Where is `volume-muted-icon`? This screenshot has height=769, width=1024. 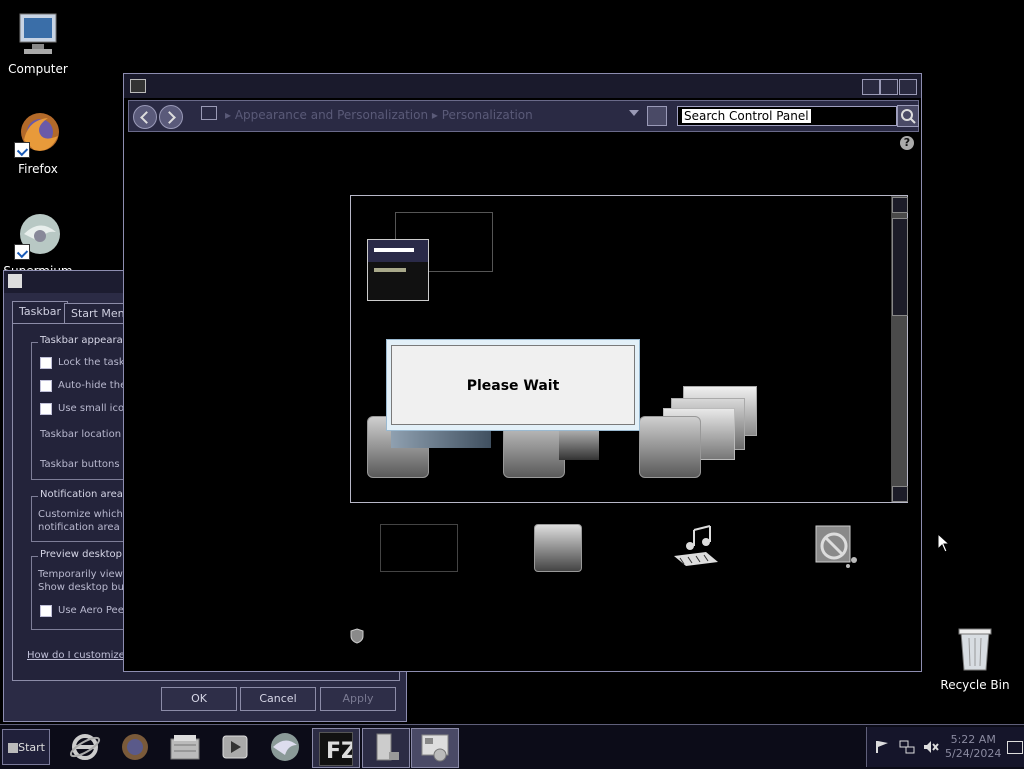
volume-muted-icon is located at coordinates (931, 748).